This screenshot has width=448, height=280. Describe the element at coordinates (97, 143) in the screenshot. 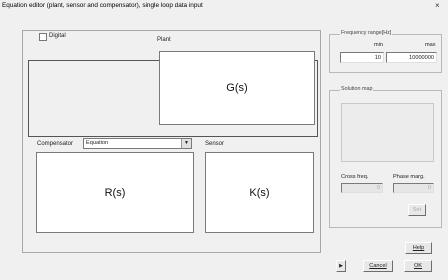

I see `compensator-selected: Equation` at that location.